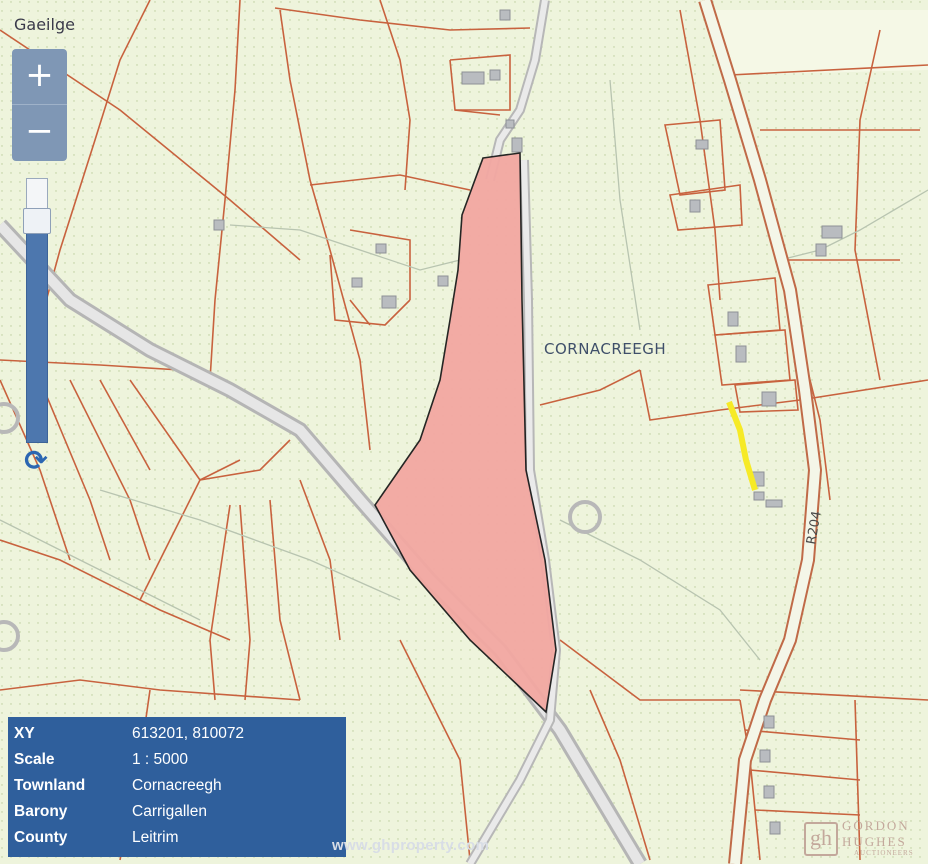 Image resolution: width=928 pixels, height=864 pixels. What do you see at coordinates (874, 841) in the screenshot?
I see `logo-line2: HUGHES` at bounding box center [874, 841].